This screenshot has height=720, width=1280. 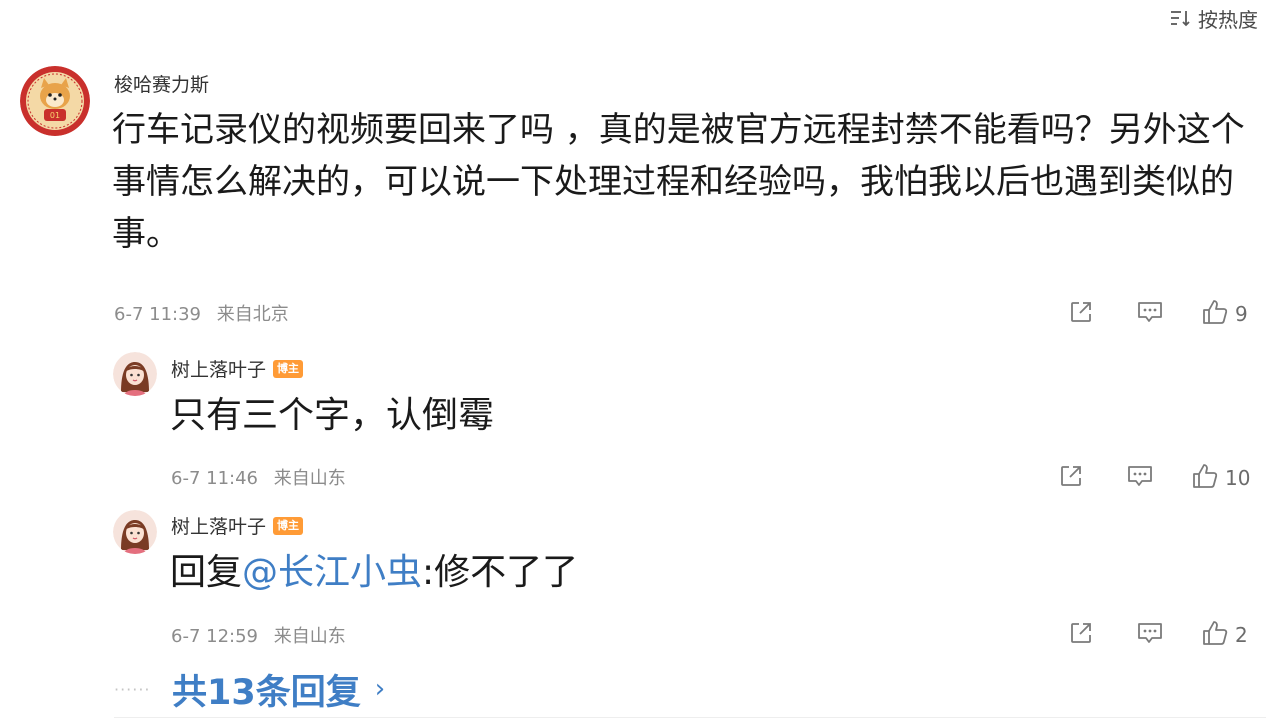 What do you see at coordinates (161, 83) in the screenshot?
I see `username: 梭哈赛力斯` at bounding box center [161, 83].